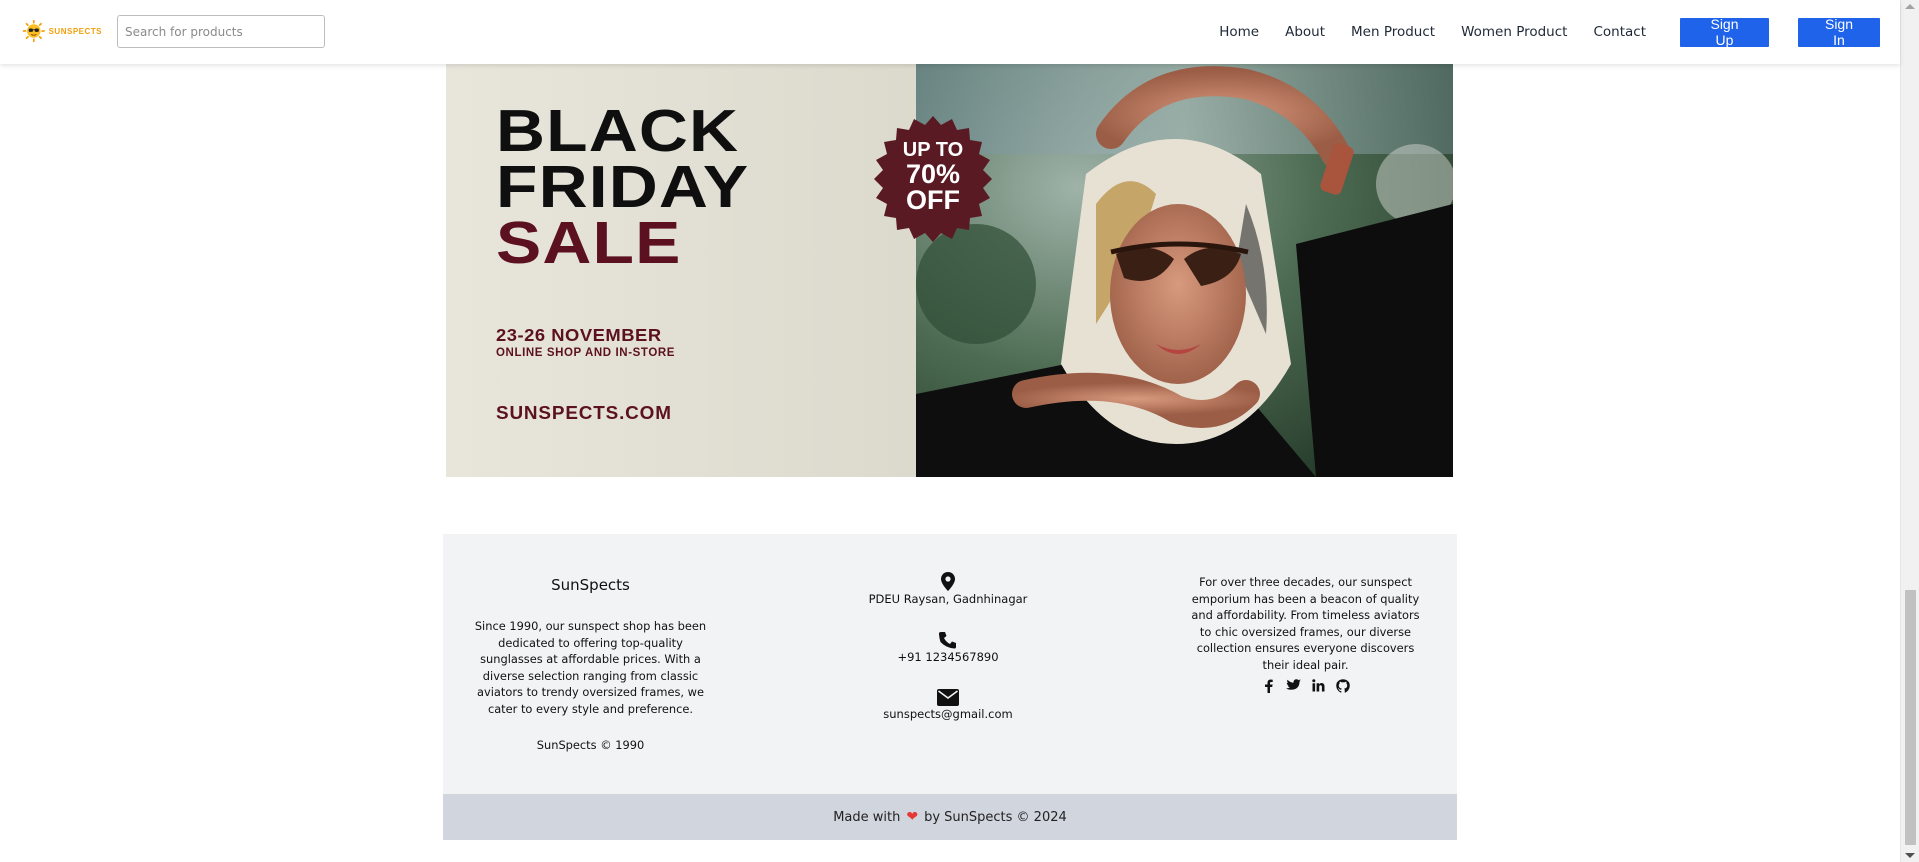 The image size is (1919, 862). What do you see at coordinates (912, 817) in the screenshot?
I see `heart-icon: ❤` at bounding box center [912, 817].